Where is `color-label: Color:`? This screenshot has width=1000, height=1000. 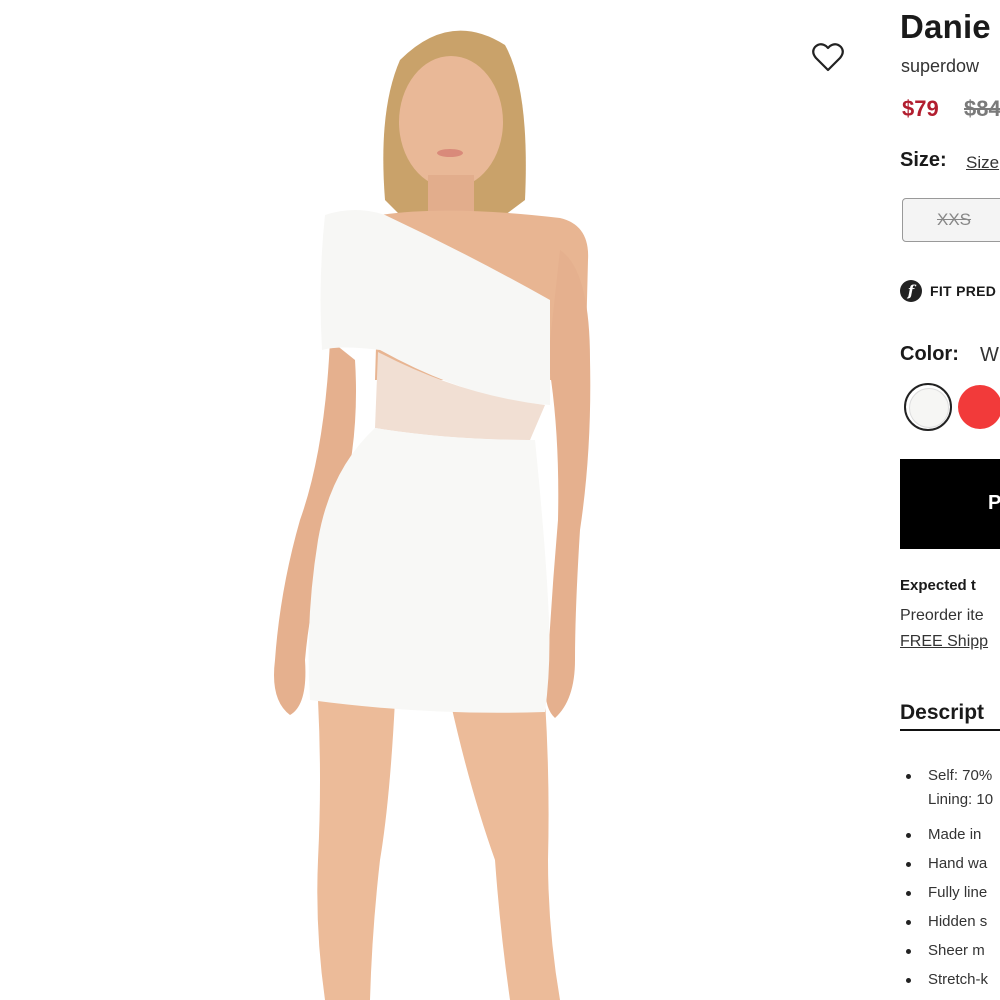
color-label: Color: is located at coordinates (929, 354).